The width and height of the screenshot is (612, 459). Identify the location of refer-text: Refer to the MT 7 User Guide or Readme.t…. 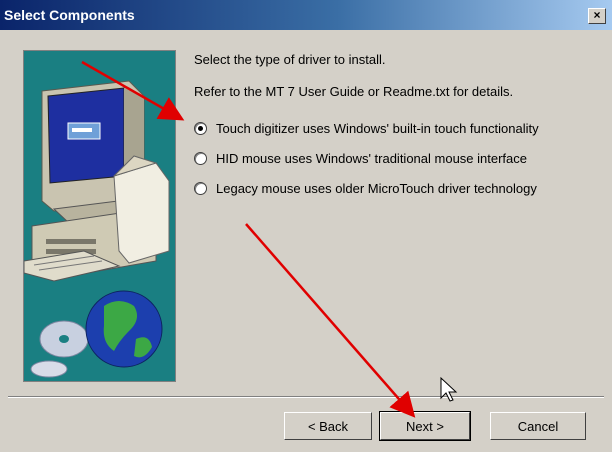
(354, 91).